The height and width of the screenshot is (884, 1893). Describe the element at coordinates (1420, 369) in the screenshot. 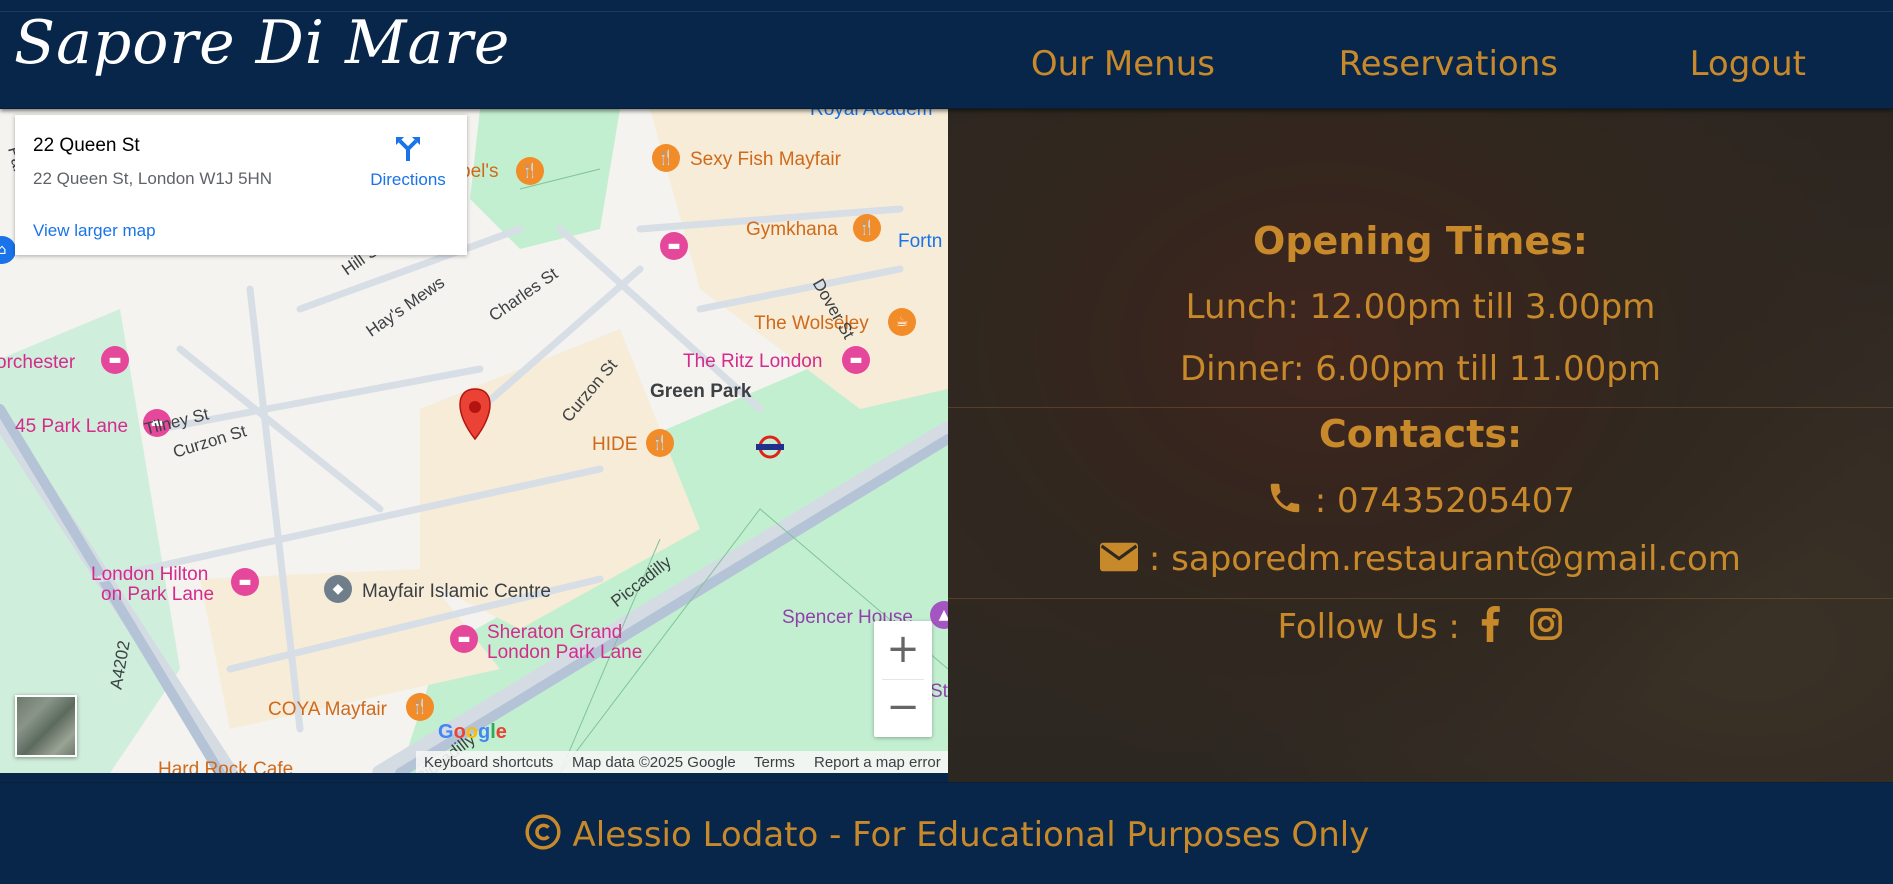

I see `dinner-hours: Dinner: 6.00pm till 11.00pm` at that location.